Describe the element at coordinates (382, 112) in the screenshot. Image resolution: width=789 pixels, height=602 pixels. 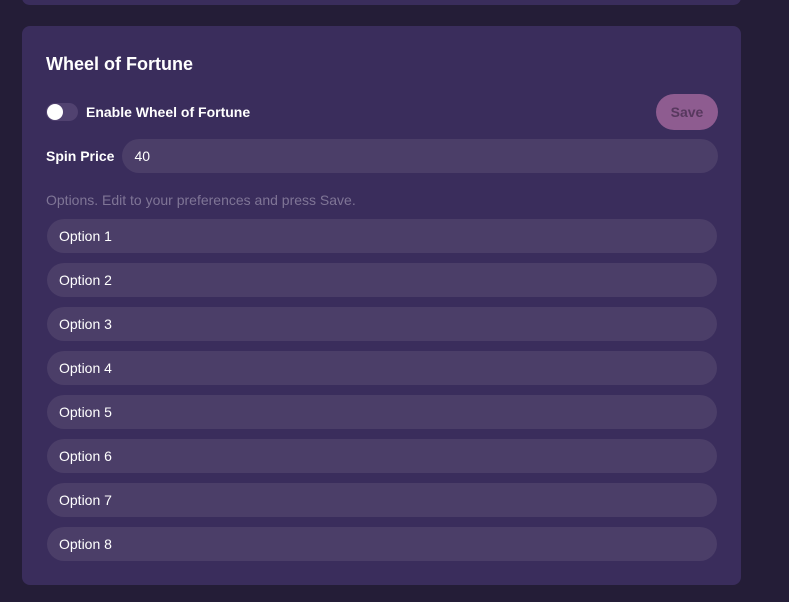
I see `toggle-row: Enable Wheel of Fortune Save` at that location.